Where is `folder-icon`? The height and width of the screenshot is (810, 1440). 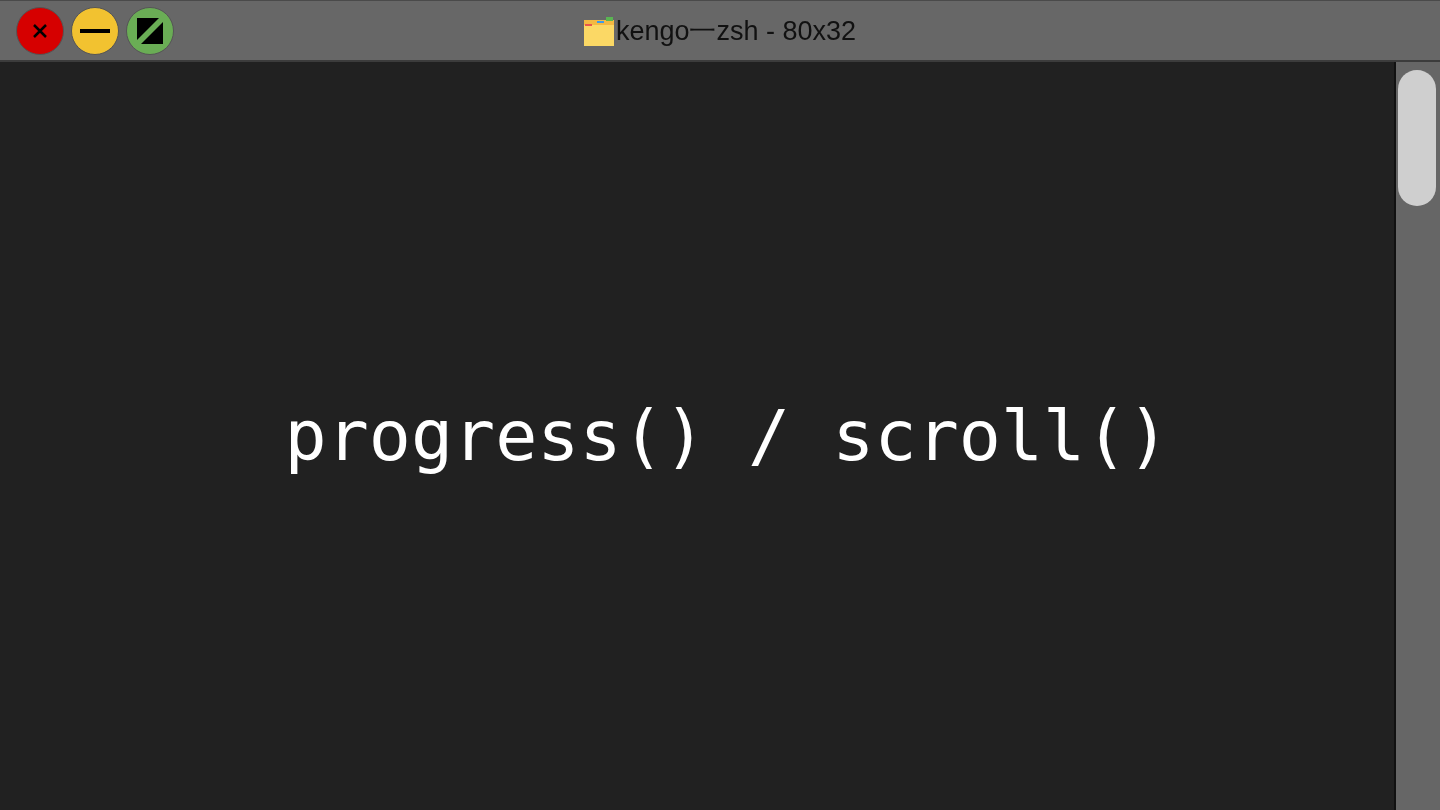
folder-icon is located at coordinates (598, 30).